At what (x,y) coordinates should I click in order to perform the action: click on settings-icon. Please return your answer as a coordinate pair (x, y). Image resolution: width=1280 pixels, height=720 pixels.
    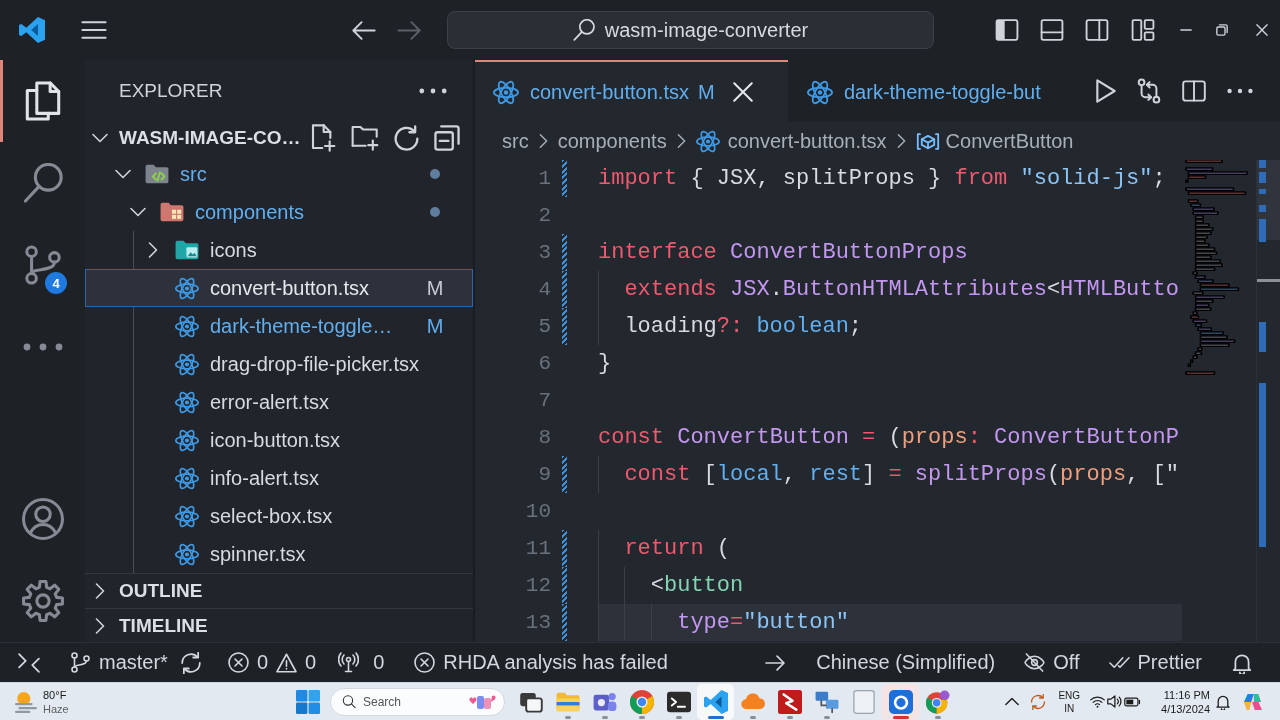
    Looking at the image, I should click on (42, 601).